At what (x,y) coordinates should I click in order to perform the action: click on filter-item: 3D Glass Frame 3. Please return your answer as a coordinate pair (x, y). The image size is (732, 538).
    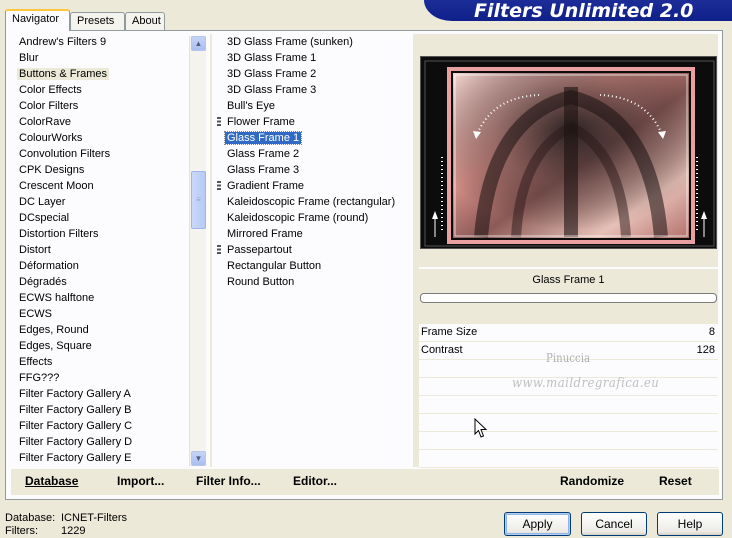
    Looking at the image, I should click on (313, 90).